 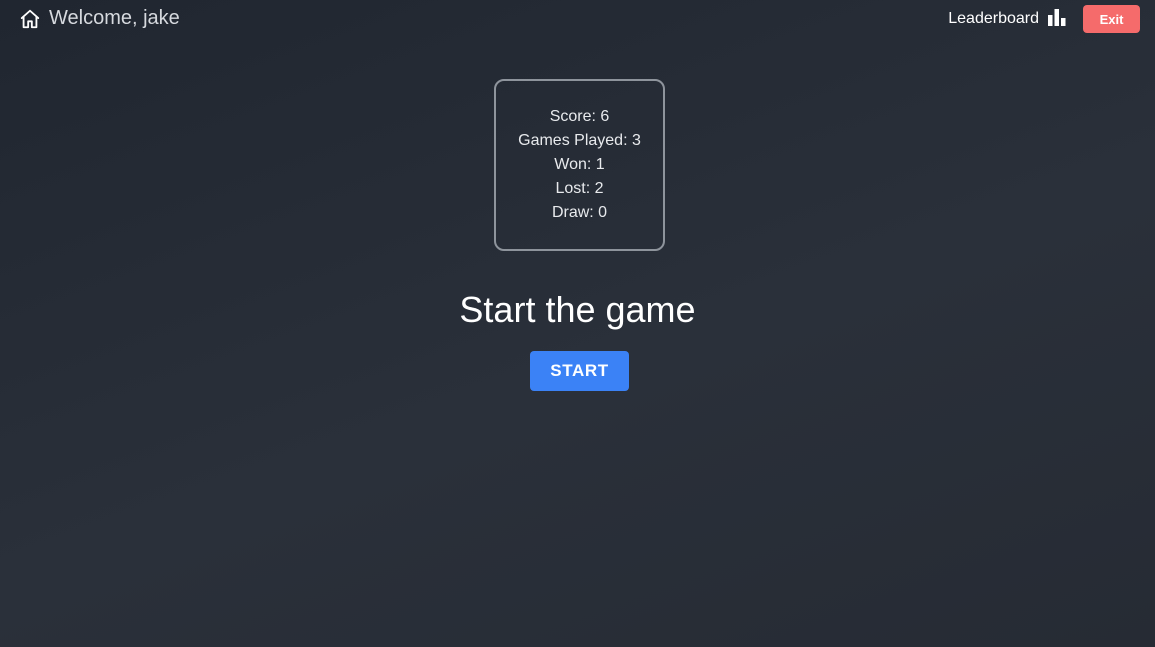 I want to click on home-icon, so click(x=30, y=19).